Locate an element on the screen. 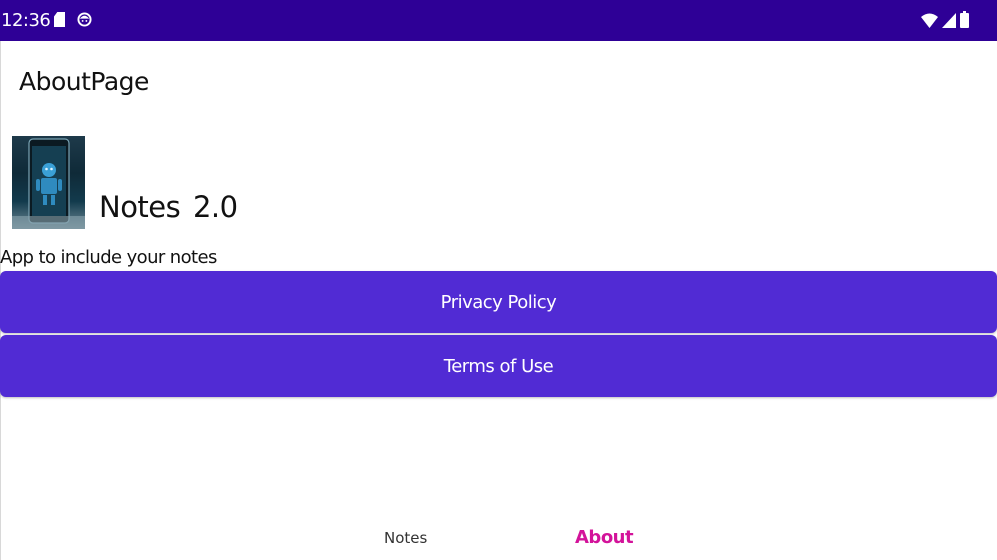 The image size is (997, 560). status-bar: 12:36 is located at coordinates (498, 20).